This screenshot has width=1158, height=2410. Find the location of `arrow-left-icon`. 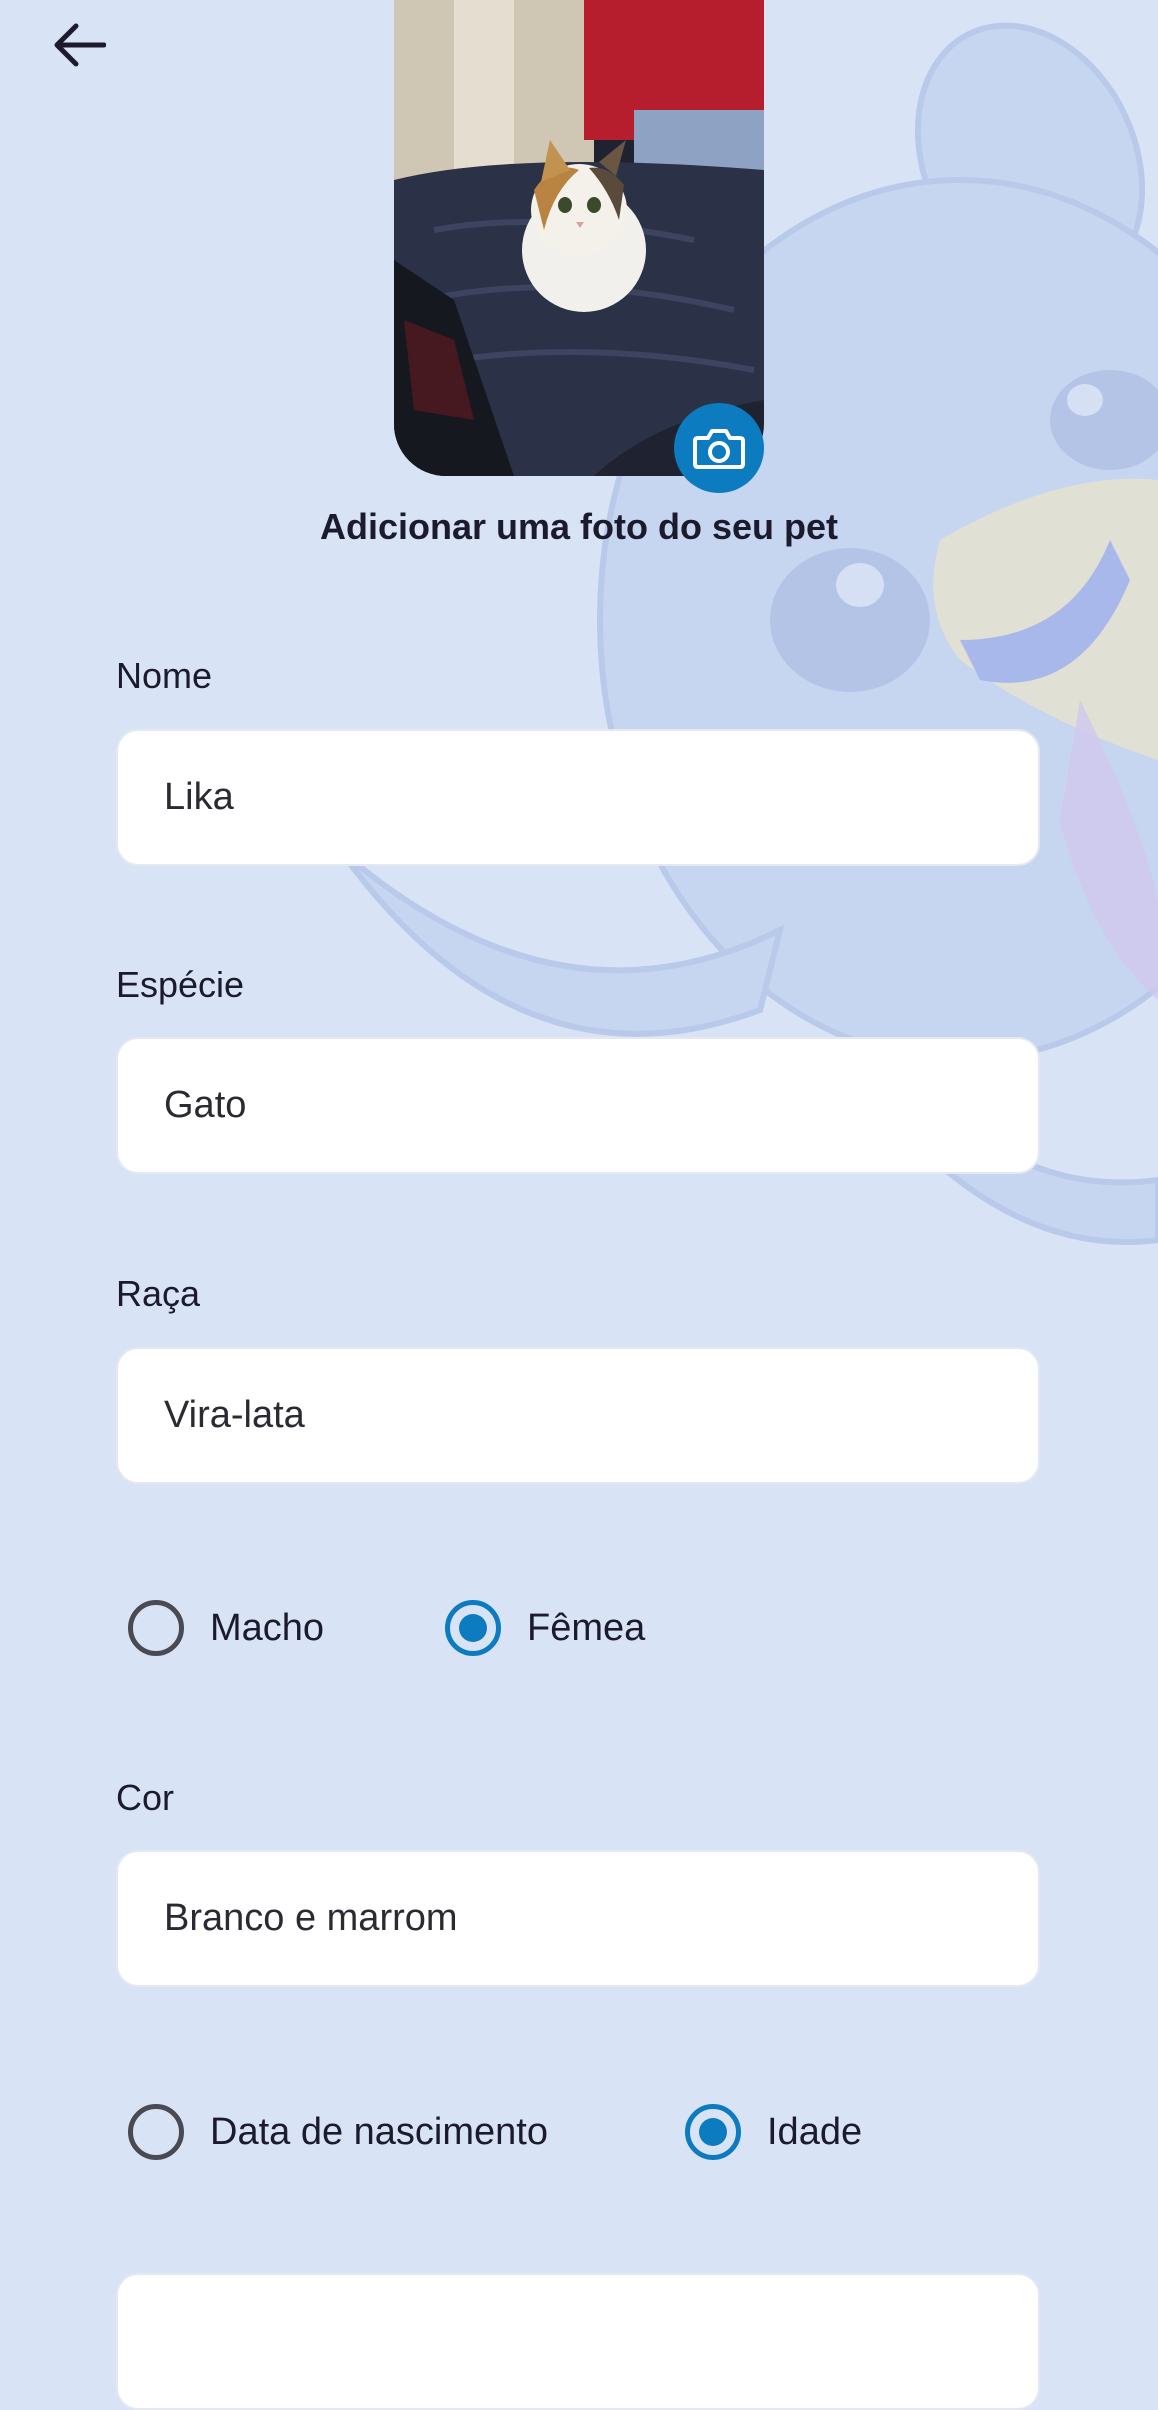

arrow-left-icon is located at coordinates (80, 45).